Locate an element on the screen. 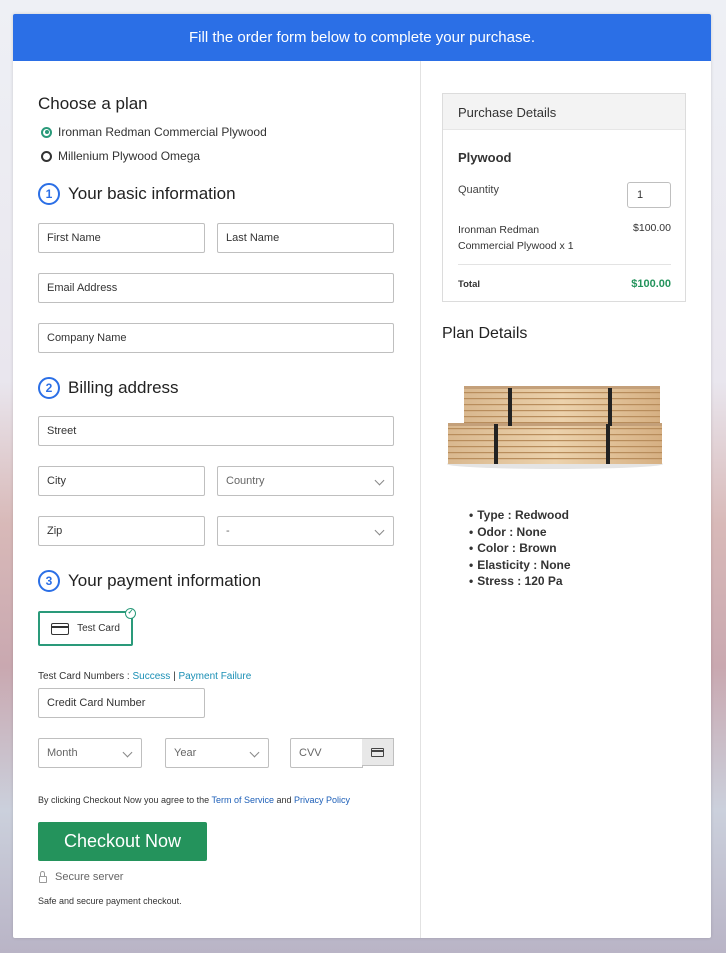  secure-server: Secure server is located at coordinates (81, 876).